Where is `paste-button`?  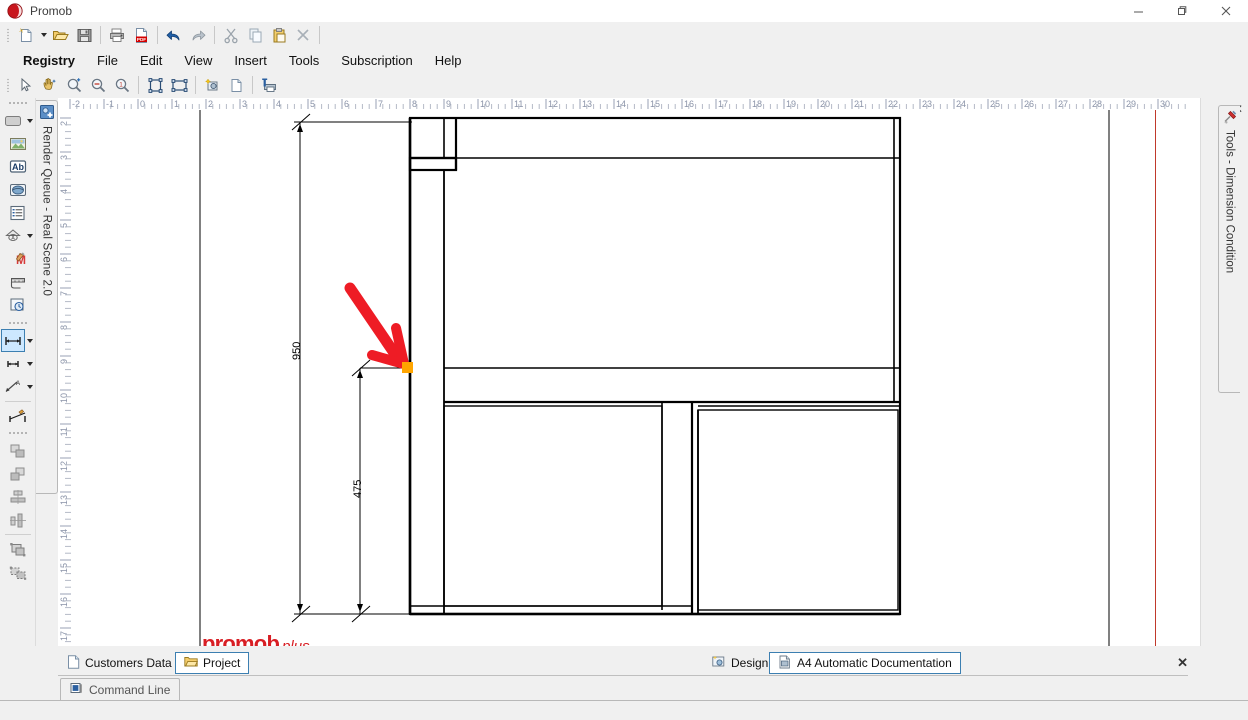 paste-button is located at coordinates (279, 35).